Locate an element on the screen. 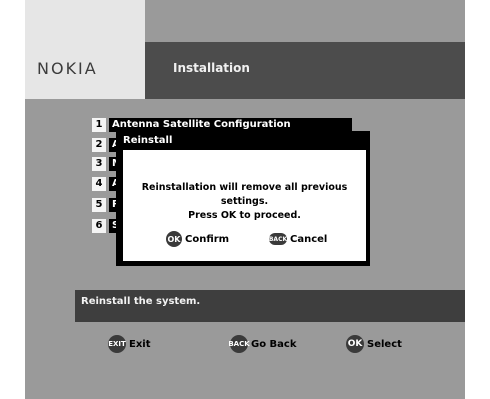 The width and height of the screenshot is (490, 399). exit-button: EXIT Exit is located at coordinates (129, 344).